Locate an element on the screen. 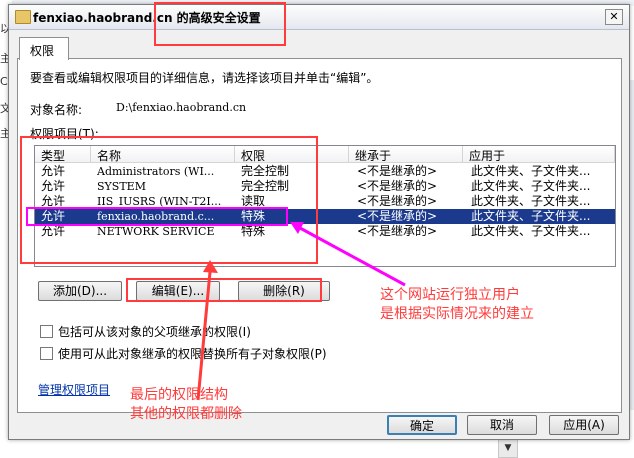  annotation-line: 这个网站运行独立用户 is located at coordinates (450, 295).